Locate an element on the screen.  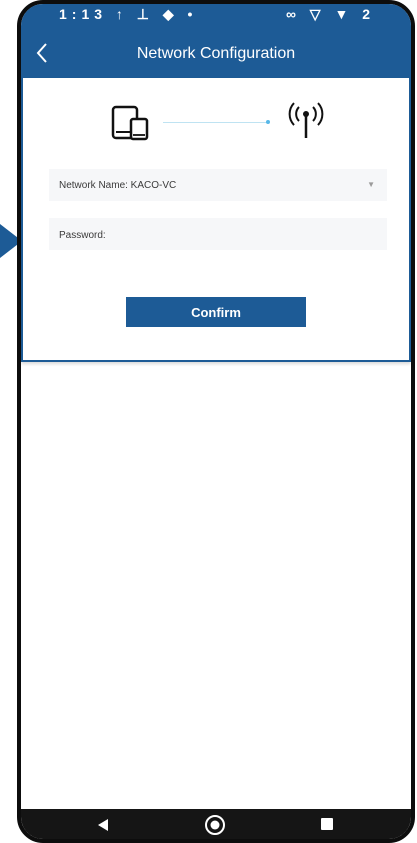
connection-dot is located at coordinates (268, 122).